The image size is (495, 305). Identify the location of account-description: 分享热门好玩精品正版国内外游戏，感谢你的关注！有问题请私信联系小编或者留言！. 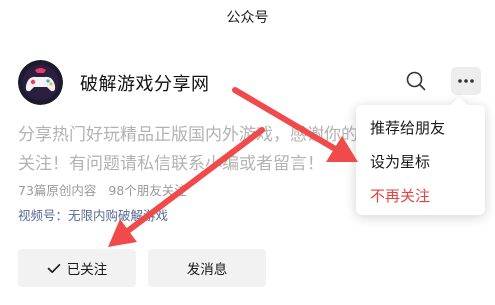
(188, 149).